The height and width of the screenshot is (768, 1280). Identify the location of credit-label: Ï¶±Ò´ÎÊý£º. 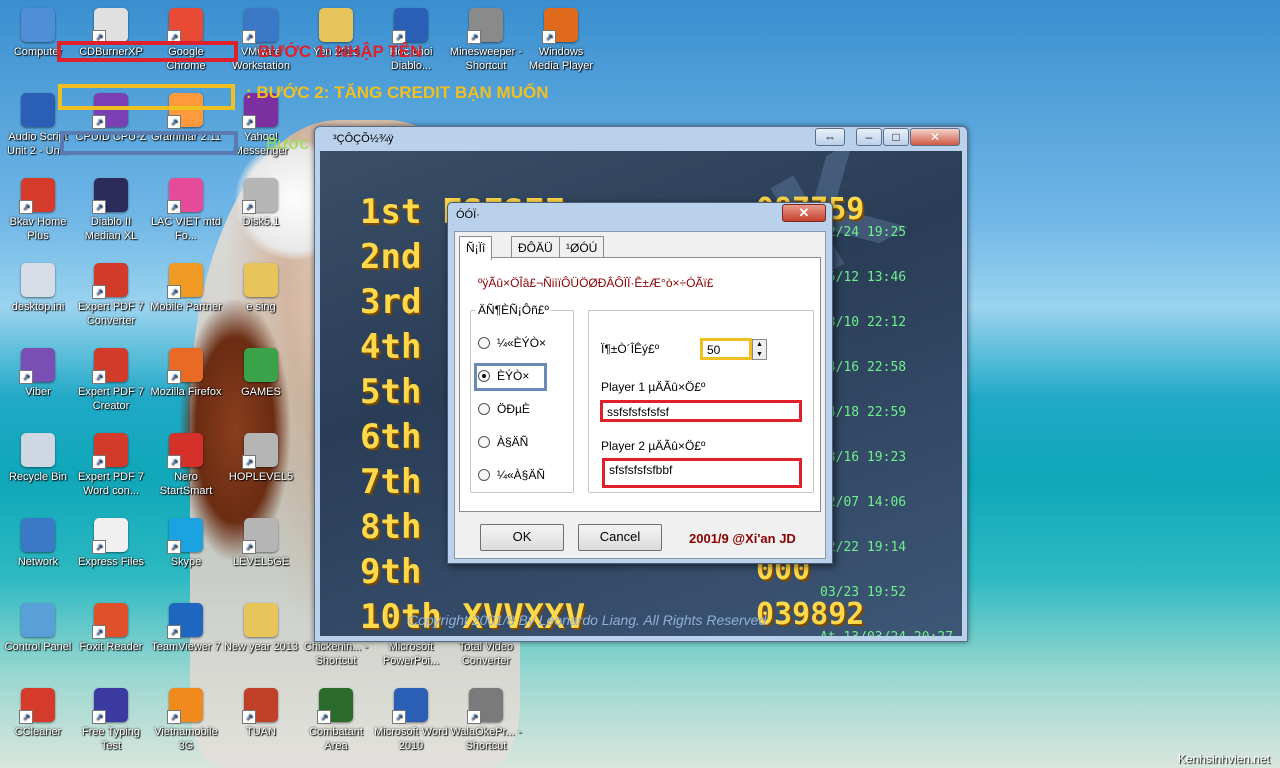
(630, 349).